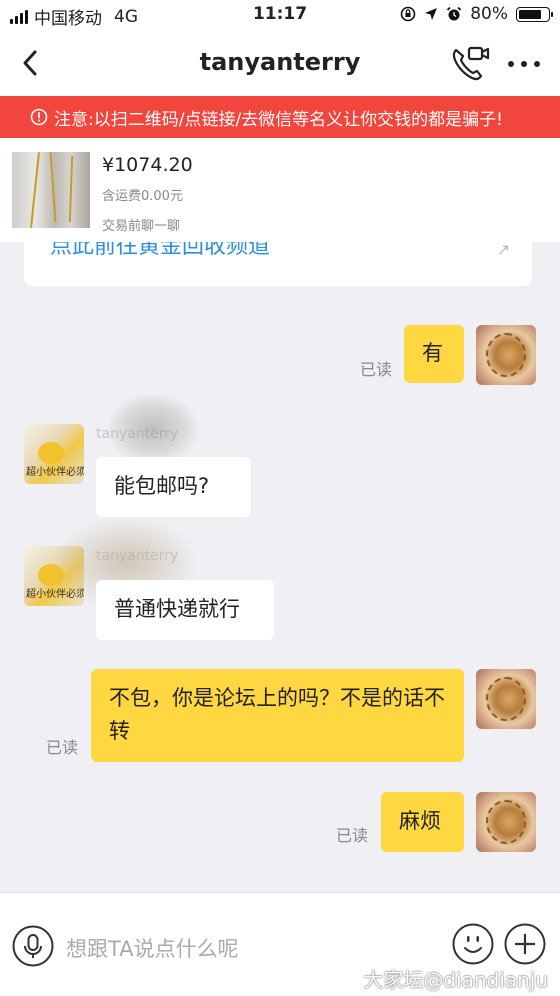 The height and width of the screenshot is (996, 560). I want to click on chat-header: tanyanterry, so click(280, 63).